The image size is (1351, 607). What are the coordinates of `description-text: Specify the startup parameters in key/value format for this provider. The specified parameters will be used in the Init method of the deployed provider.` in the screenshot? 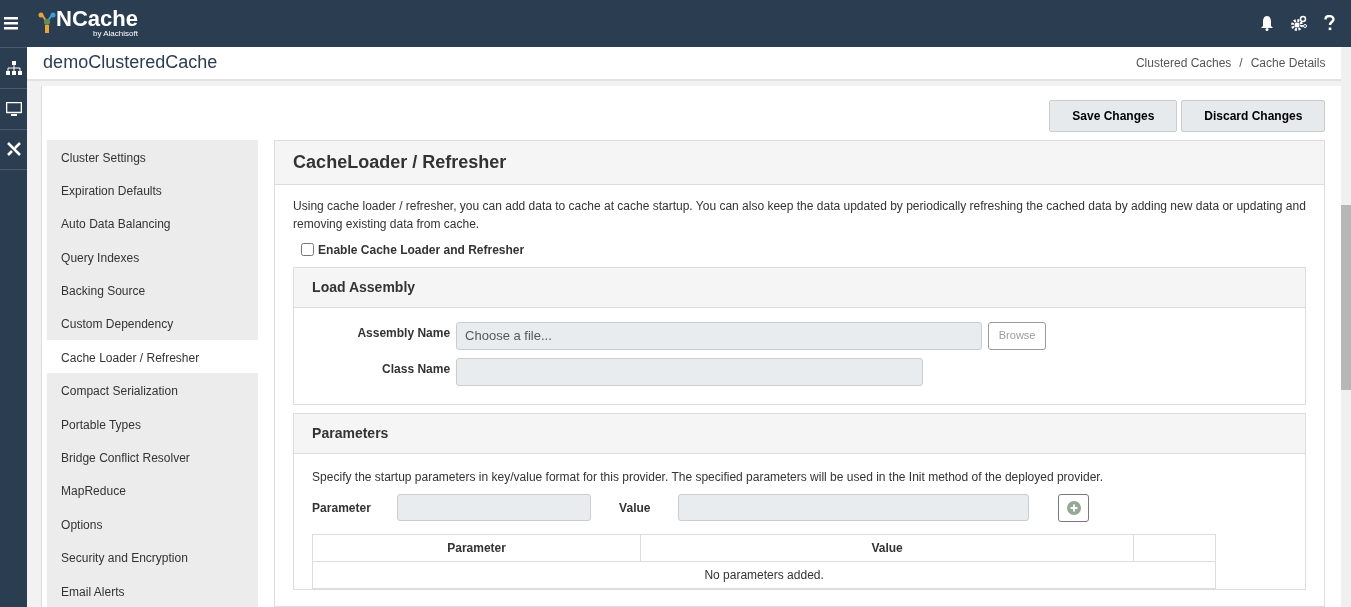 It's located at (708, 477).